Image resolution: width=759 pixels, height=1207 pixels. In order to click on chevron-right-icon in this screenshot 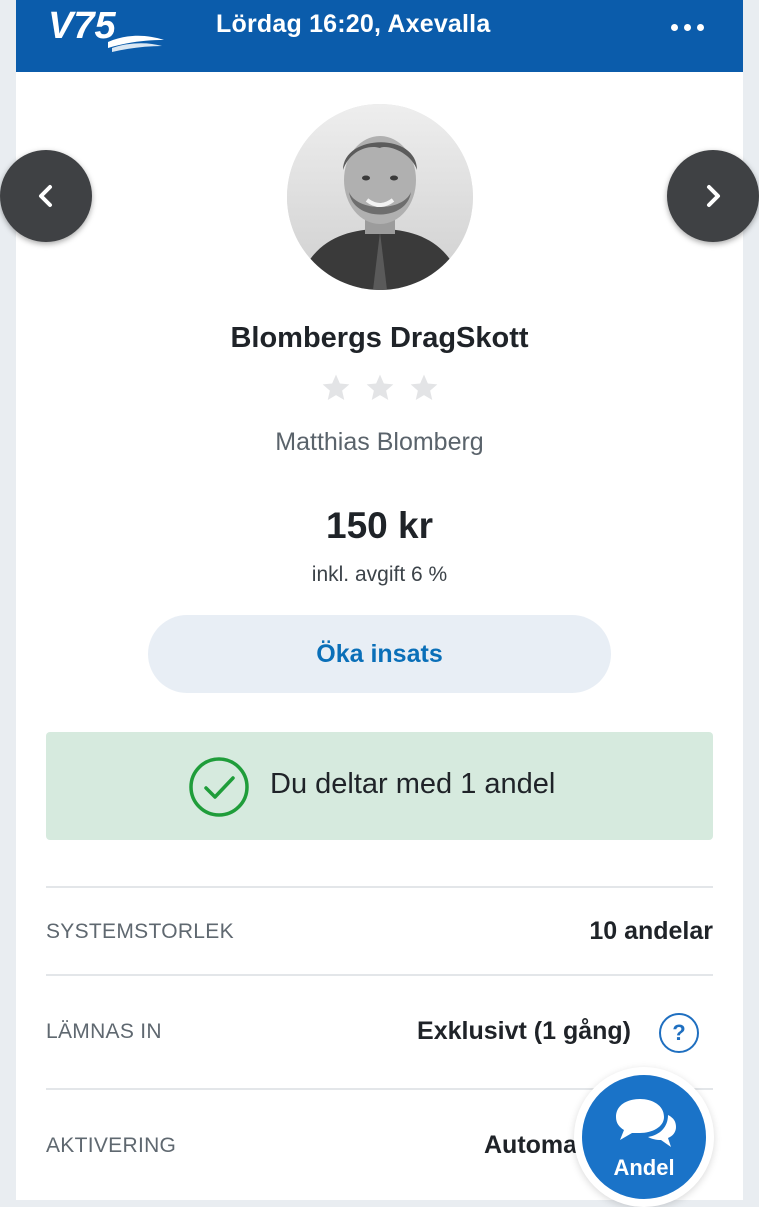, I will do `click(713, 196)`.